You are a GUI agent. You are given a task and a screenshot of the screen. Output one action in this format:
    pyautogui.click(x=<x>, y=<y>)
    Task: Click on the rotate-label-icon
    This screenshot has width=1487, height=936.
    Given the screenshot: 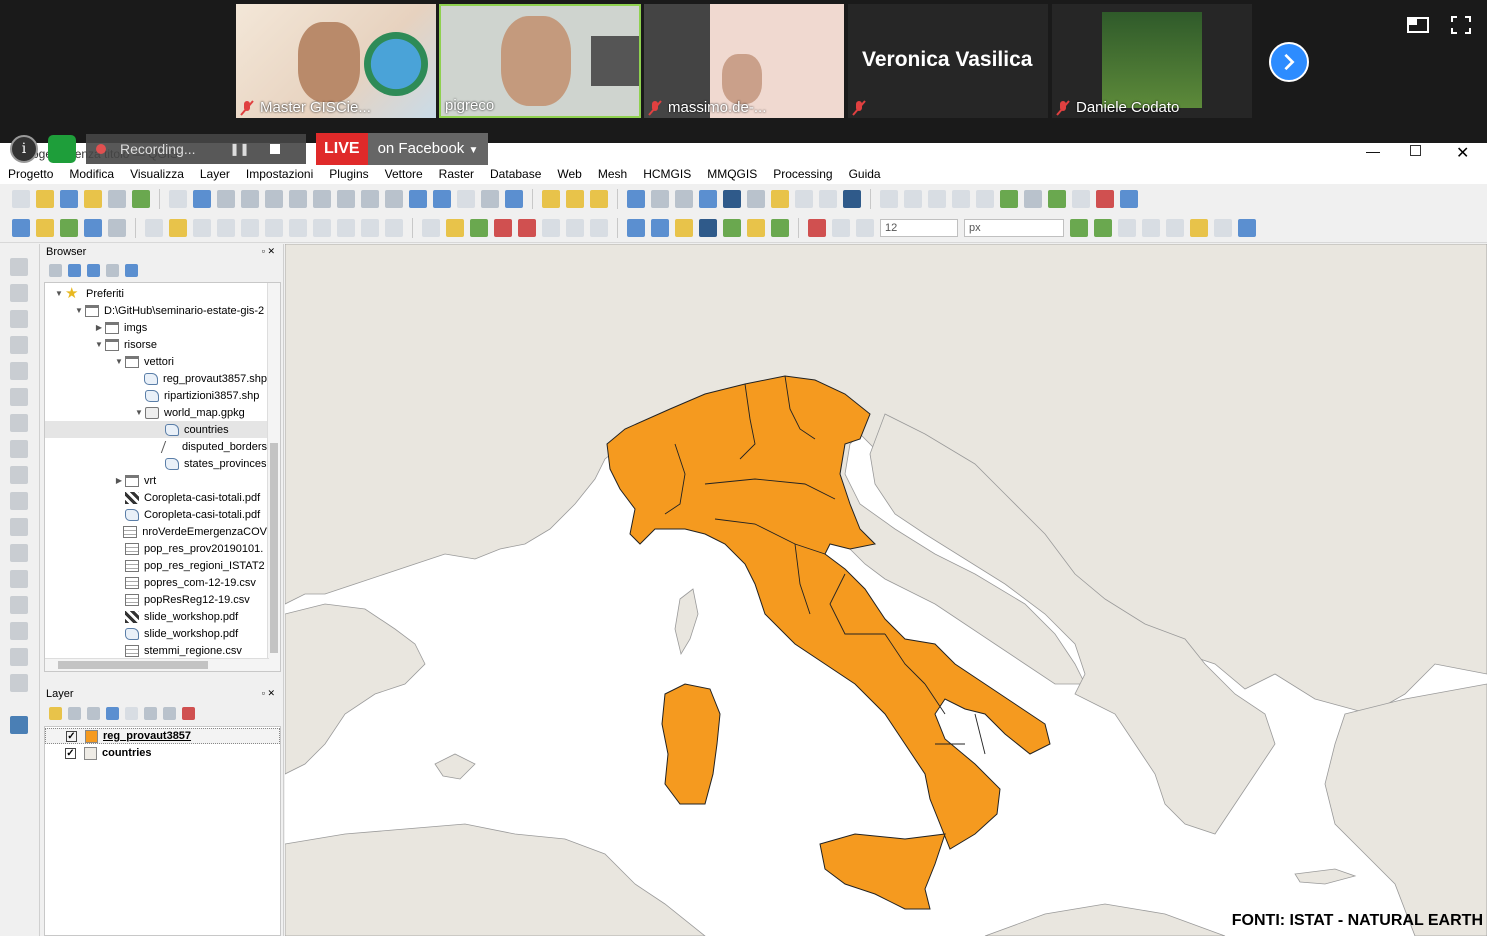 What is the action you would take?
    pyautogui.click(x=575, y=228)
    